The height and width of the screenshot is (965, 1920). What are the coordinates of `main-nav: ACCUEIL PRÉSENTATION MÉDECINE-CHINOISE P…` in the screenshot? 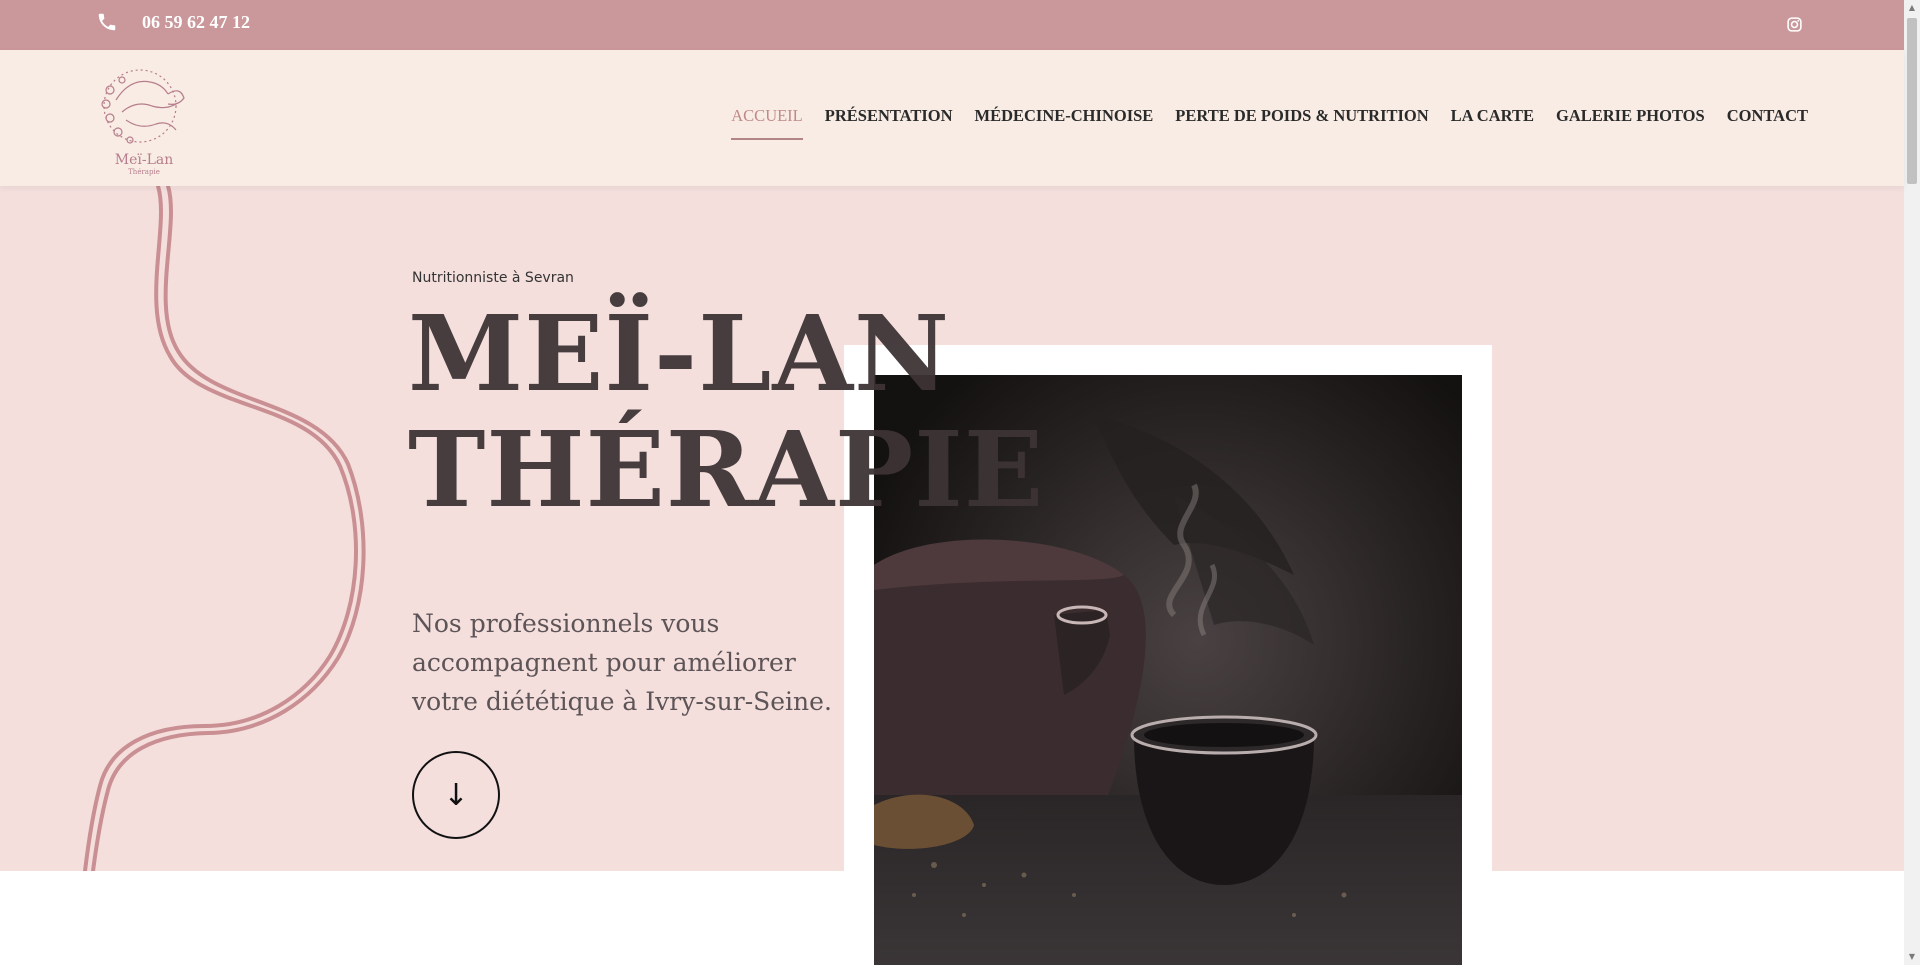 It's located at (1269, 123).